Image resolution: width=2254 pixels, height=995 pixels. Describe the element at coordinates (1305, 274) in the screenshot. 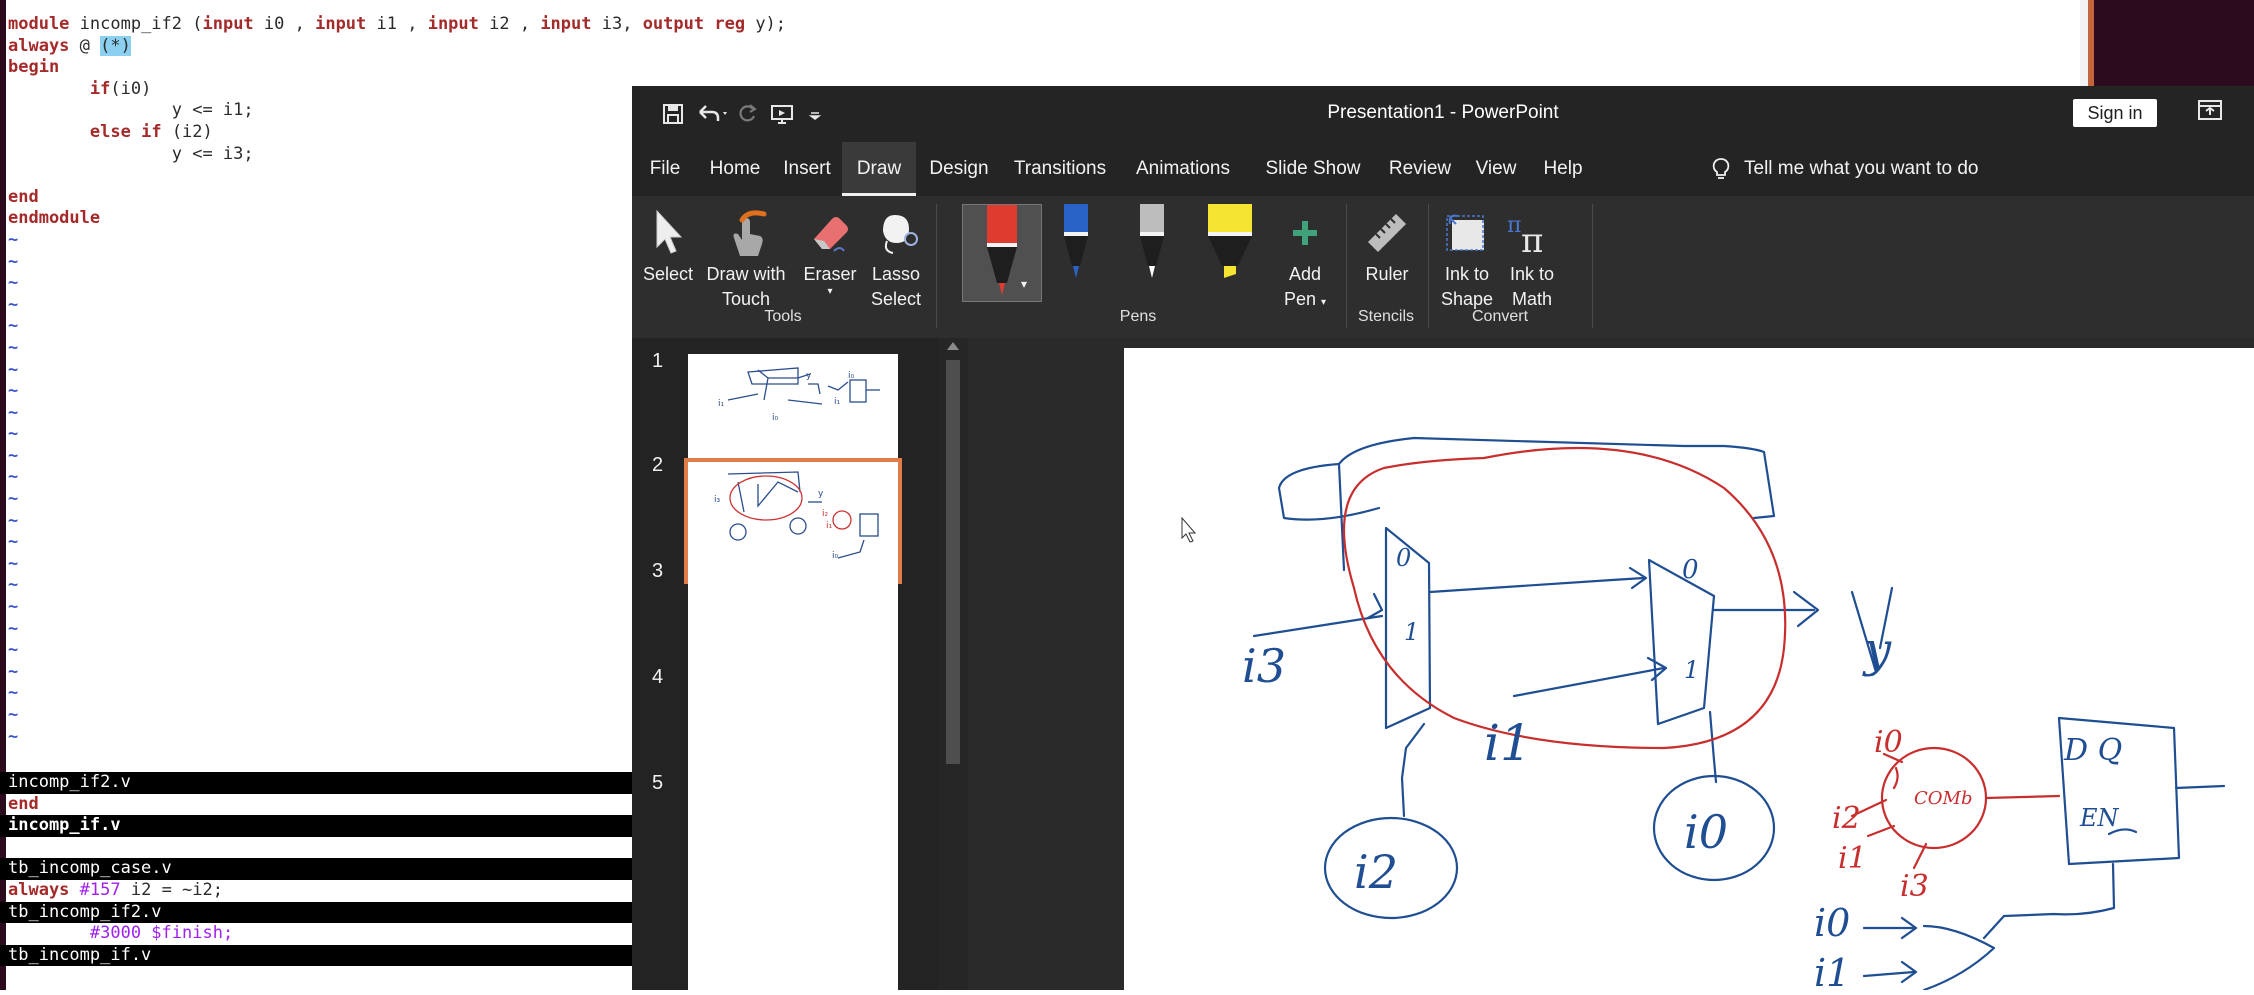

I see `add-pen-line1: Add` at that location.